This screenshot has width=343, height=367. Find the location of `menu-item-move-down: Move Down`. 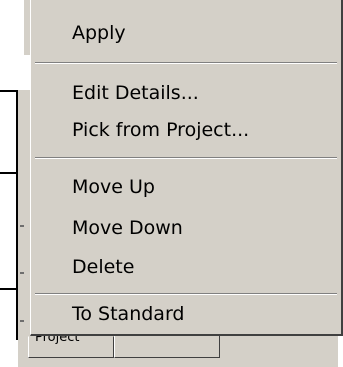

menu-item-move-down: Move Down is located at coordinates (186, 228).